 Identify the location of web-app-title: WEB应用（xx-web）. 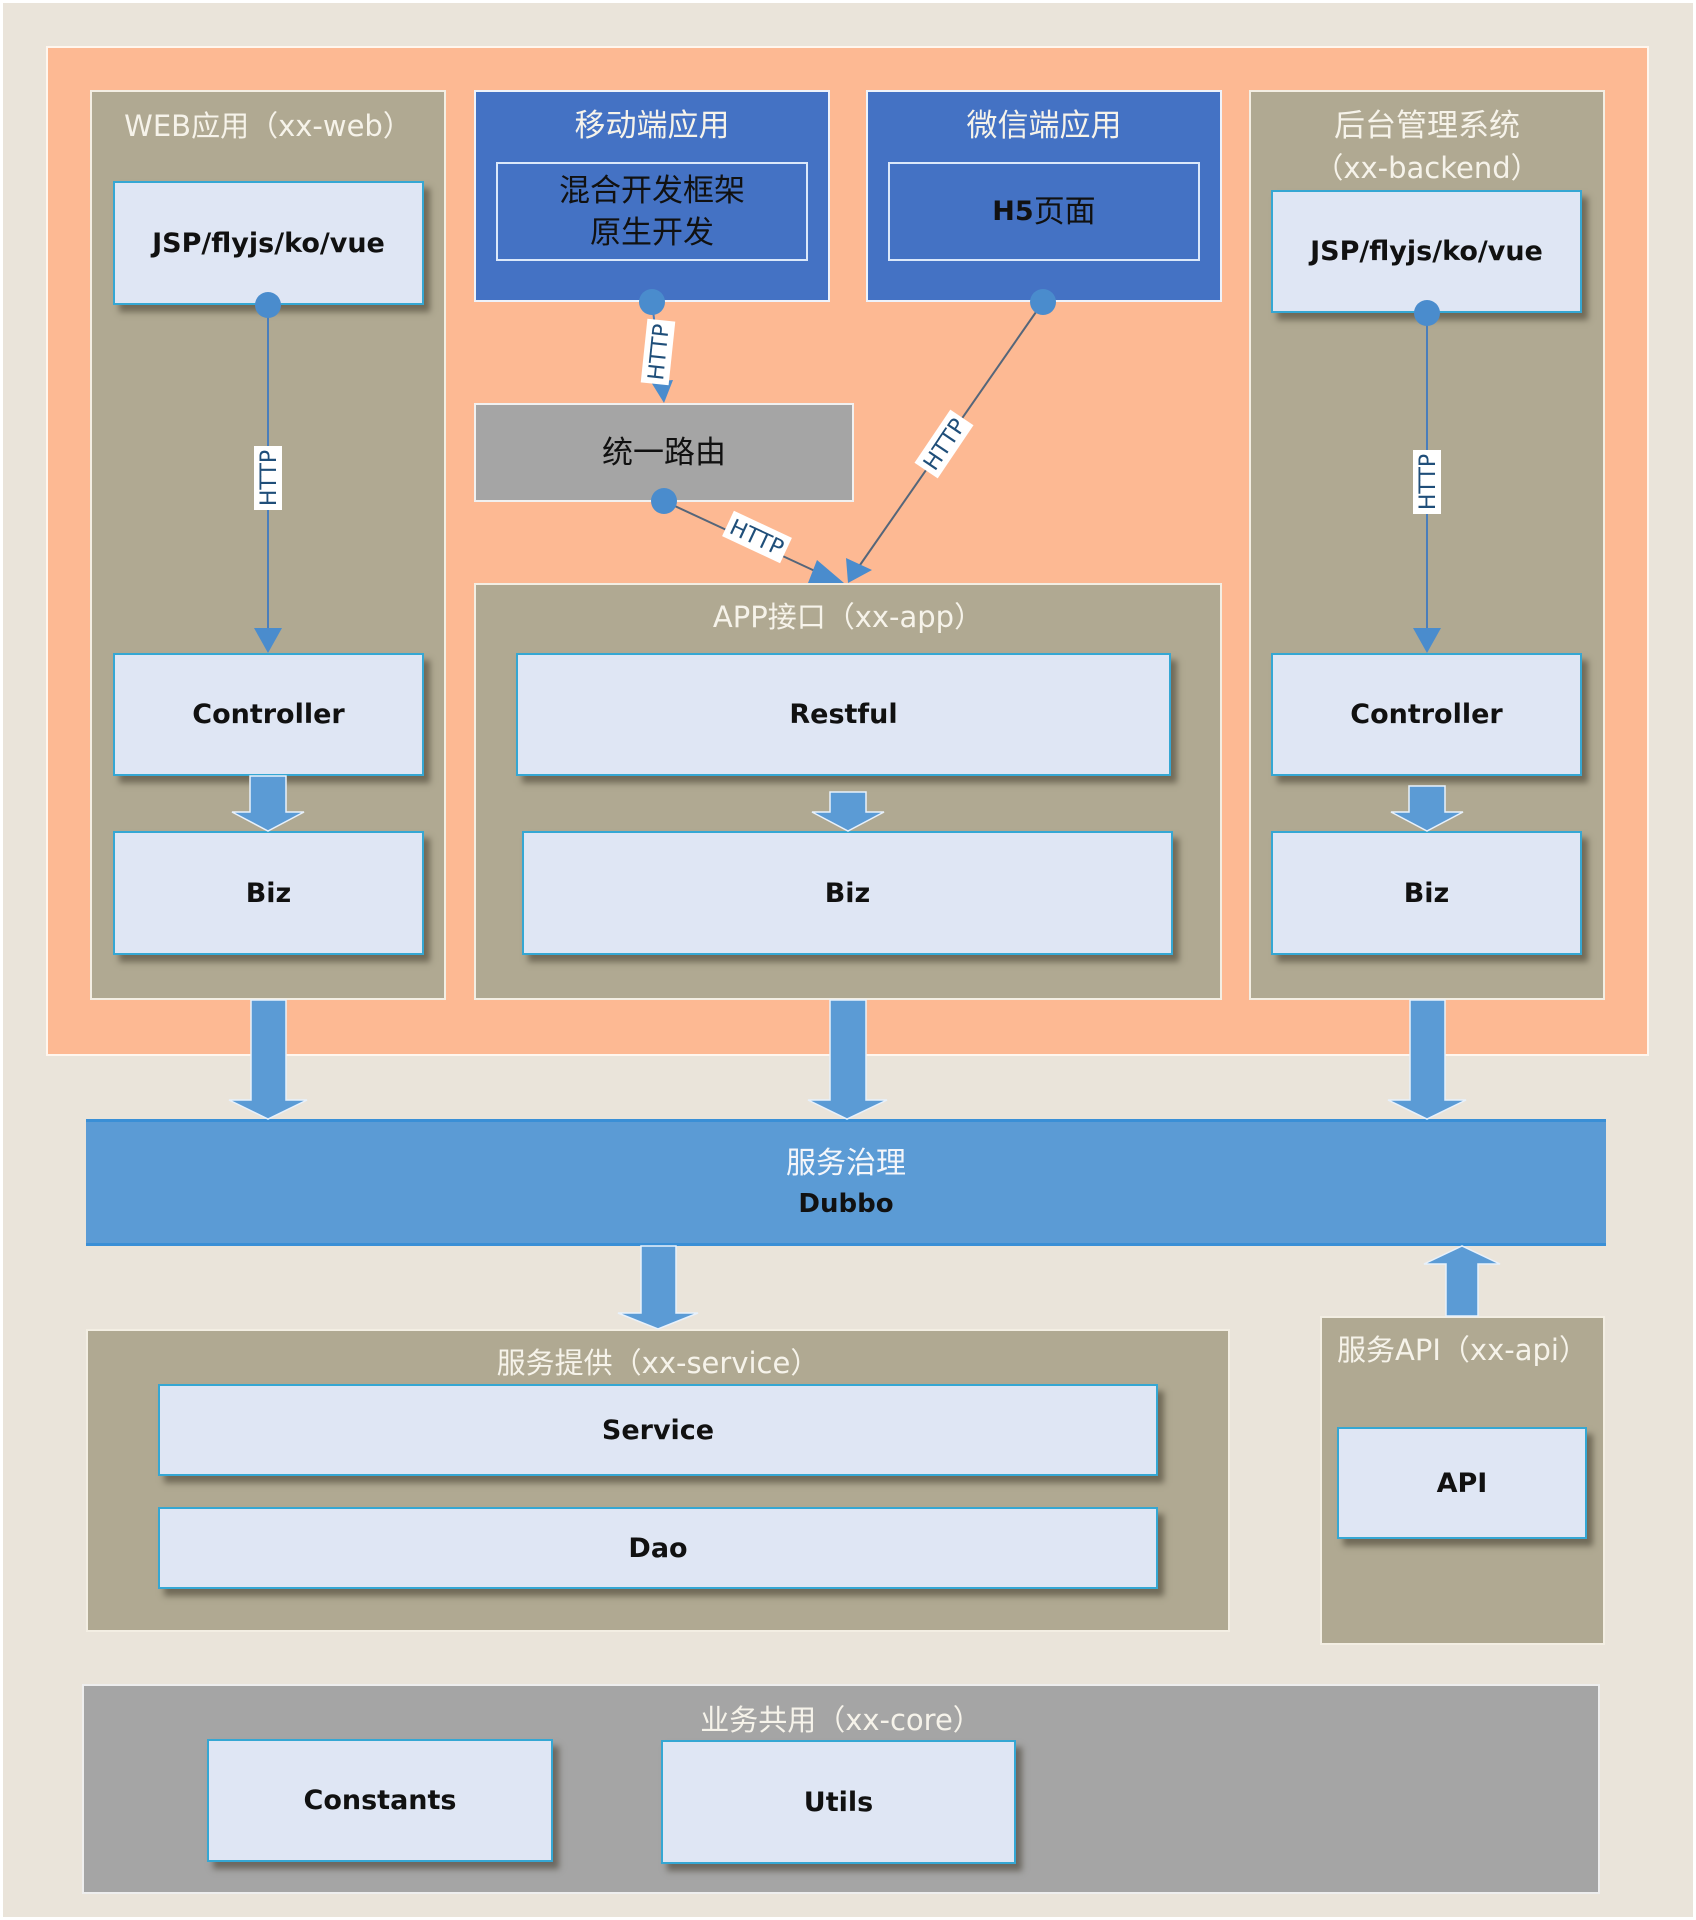
(268, 126).